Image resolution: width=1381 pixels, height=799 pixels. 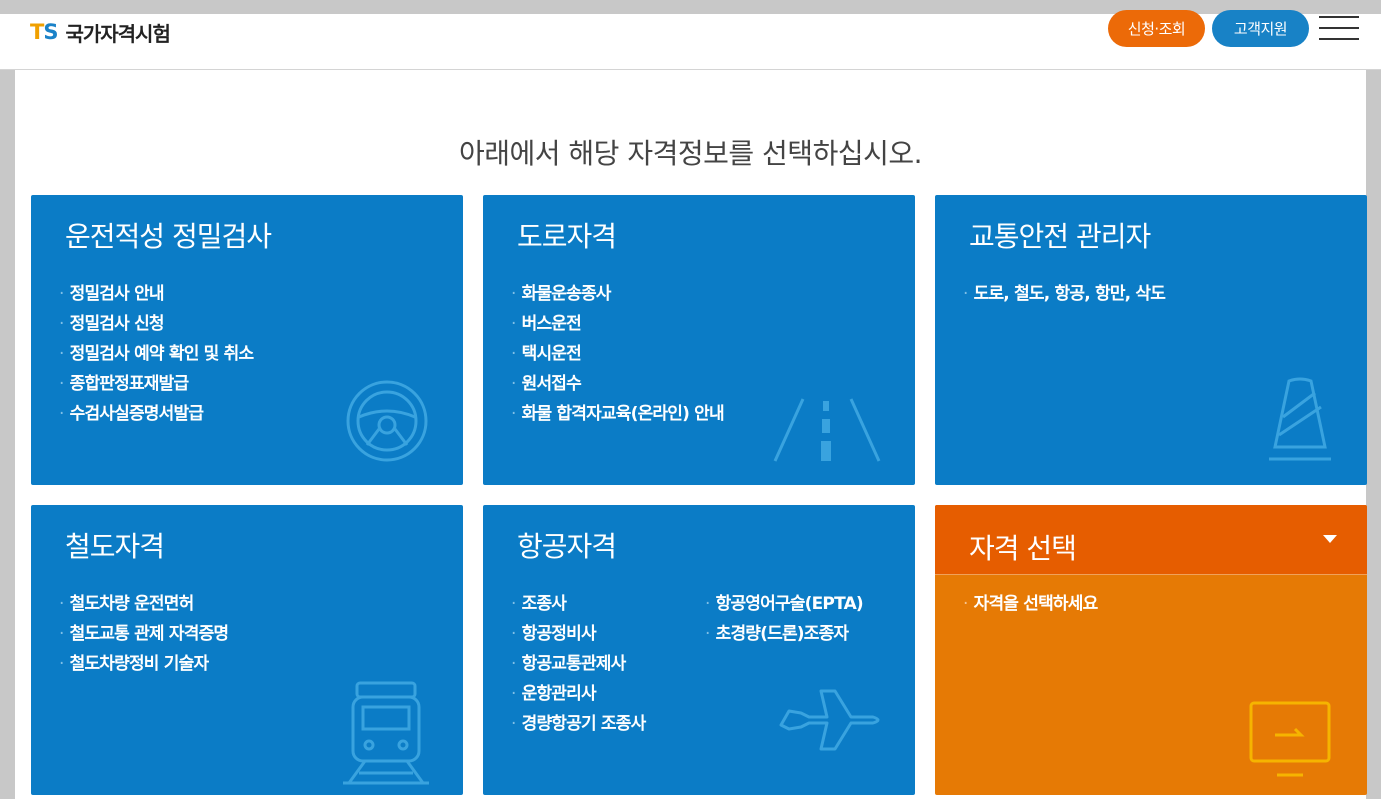 What do you see at coordinates (1151, 650) in the screenshot?
I see `card-qualification-select: 자격 선택 자격을 선택하세요` at bounding box center [1151, 650].